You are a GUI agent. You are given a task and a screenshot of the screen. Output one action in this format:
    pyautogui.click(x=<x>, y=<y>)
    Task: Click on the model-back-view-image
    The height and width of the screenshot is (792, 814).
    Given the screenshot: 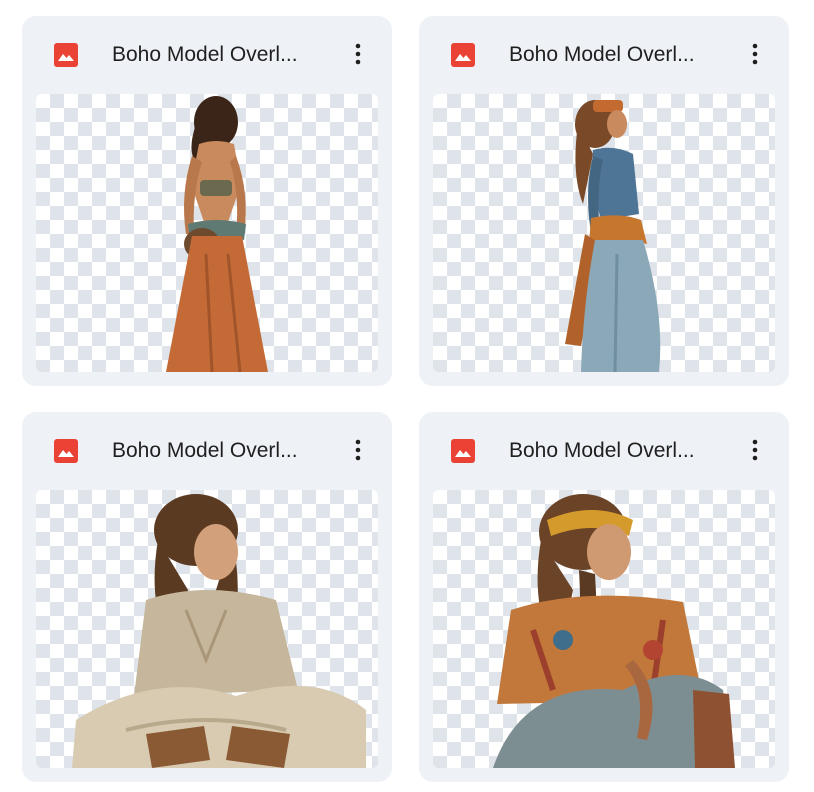 What is the action you would take?
    pyautogui.click(x=217, y=234)
    